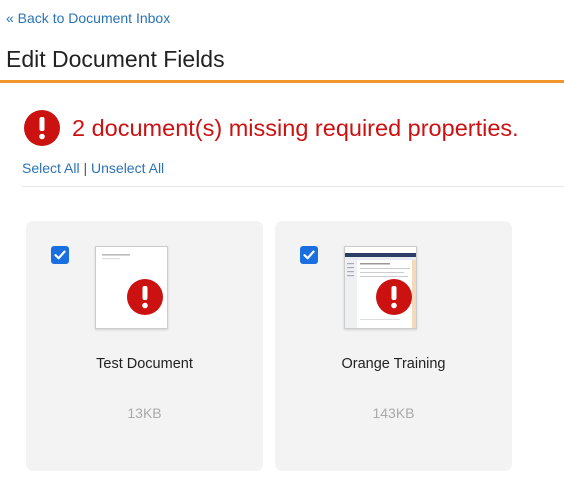  What do you see at coordinates (144, 364) in the screenshot?
I see `document-name: Test Document` at bounding box center [144, 364].